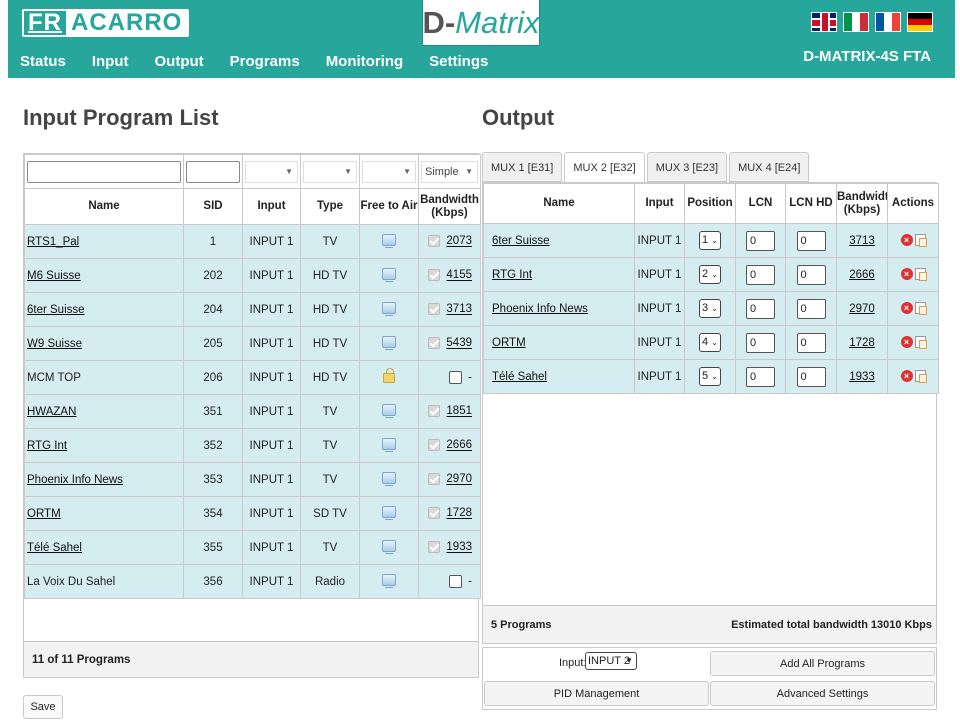 Image resolution: width=960 pixels, height=720 pixels. I want to click on output-bandwidth-link: 2666, so click(862, 275).